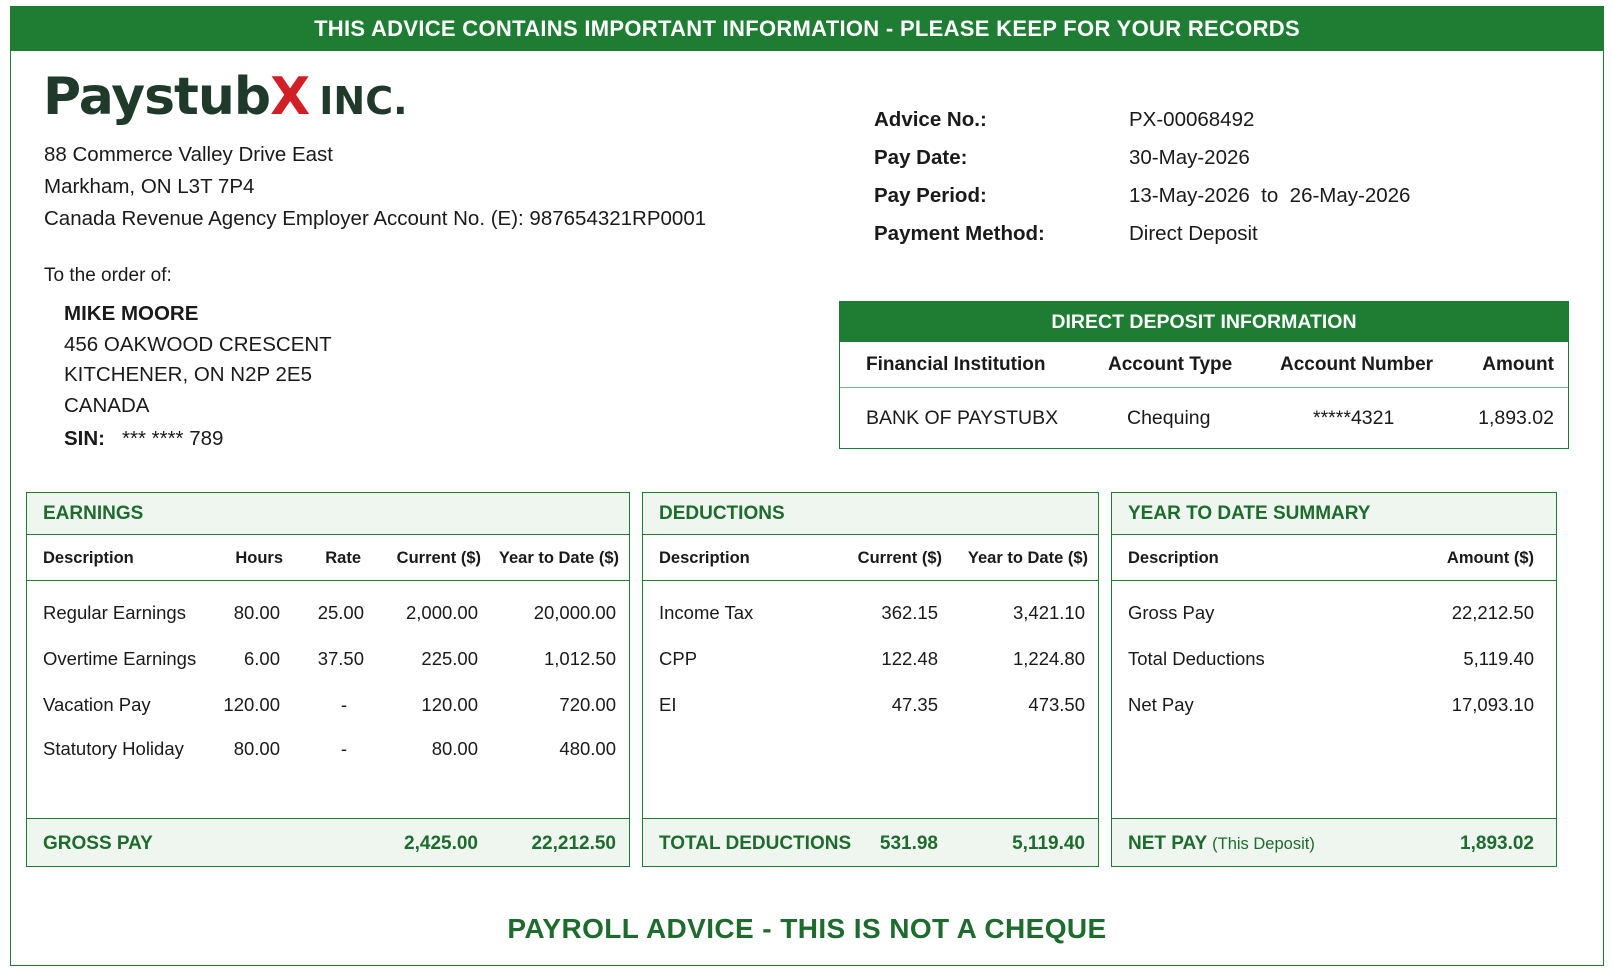  Describe the element at coordinates (807, 928) in the screenshot. I see `not-a-cheque-notice: PAYROLL ADVICE - THIS IS NOT A CHEQUE` at that location.